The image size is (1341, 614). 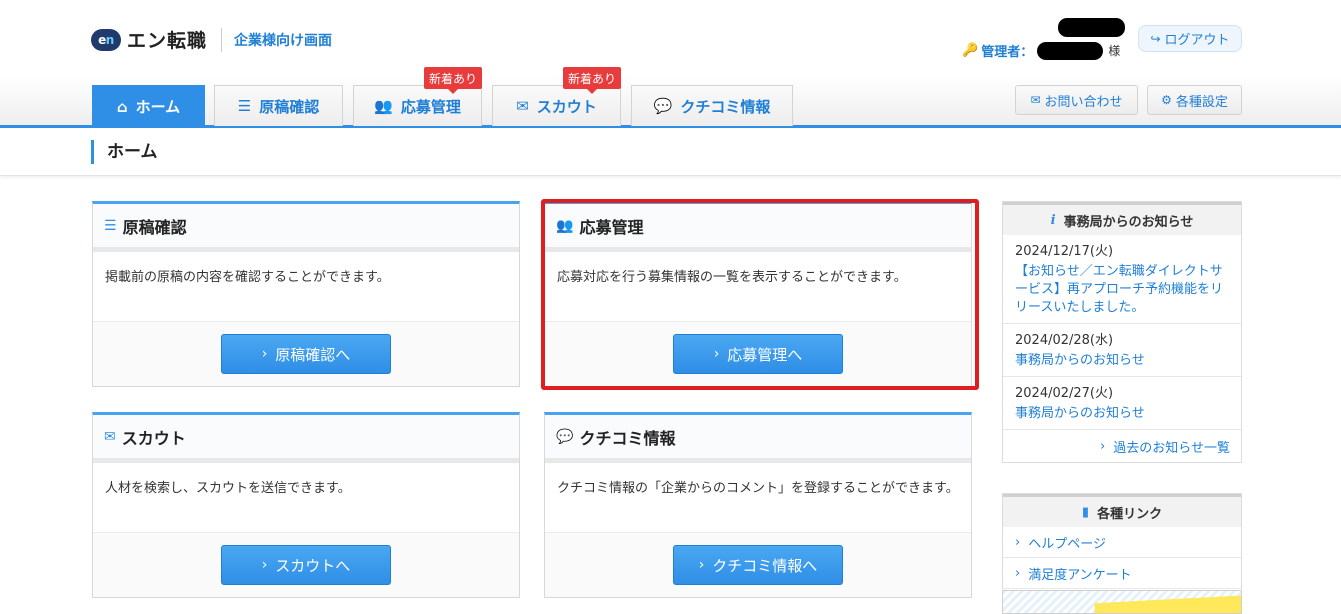 I want to click on news-item: 2024/02/27(火) 事務局からのお知らせ, so click(x=1122, y=403).